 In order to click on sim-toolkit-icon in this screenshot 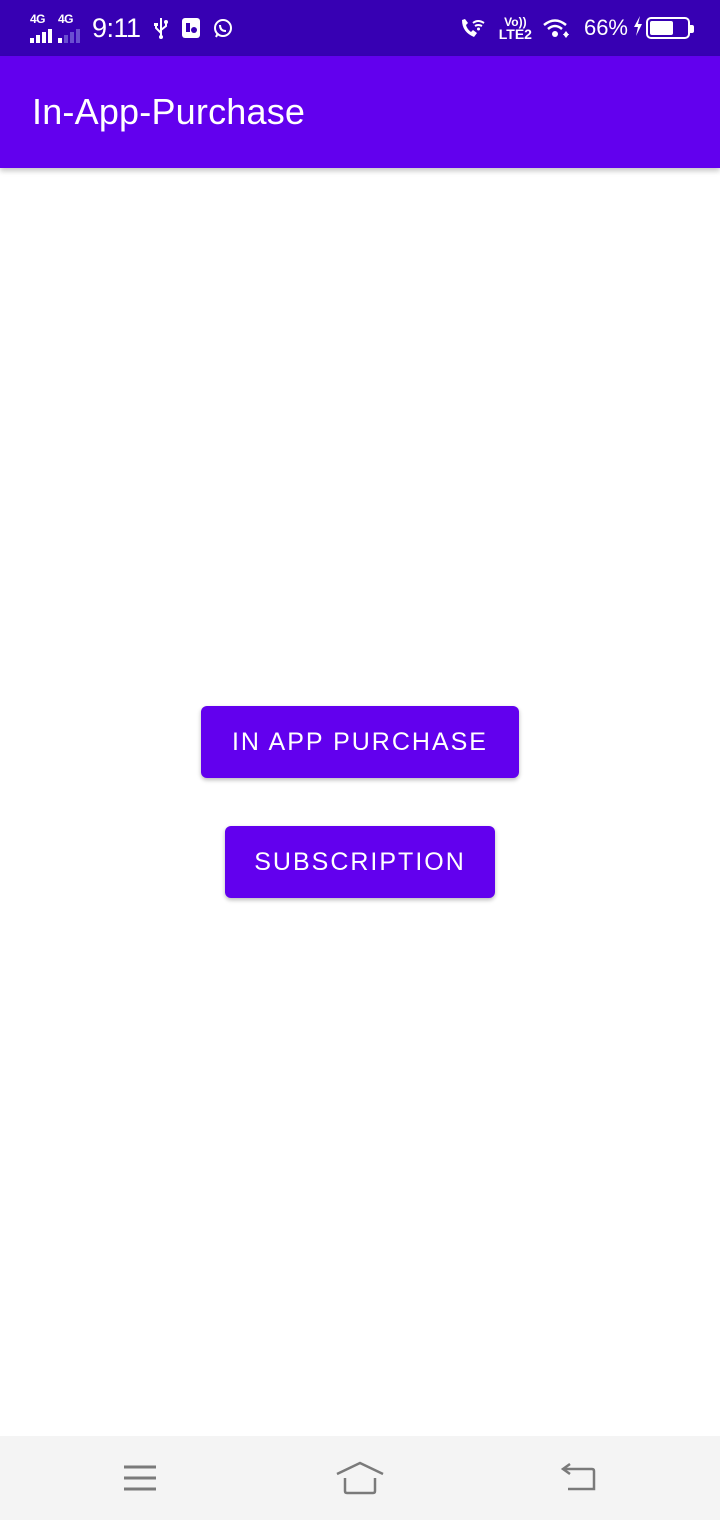, I will do `click(191, 28)`.